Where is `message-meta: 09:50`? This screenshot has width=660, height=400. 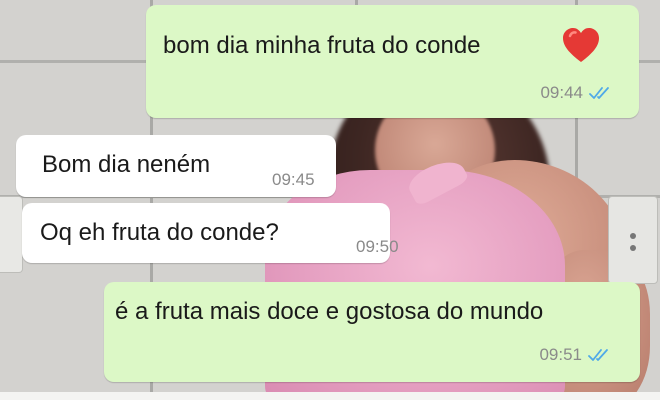
message-meta: 09:50 is located at coordinates (377, 247).